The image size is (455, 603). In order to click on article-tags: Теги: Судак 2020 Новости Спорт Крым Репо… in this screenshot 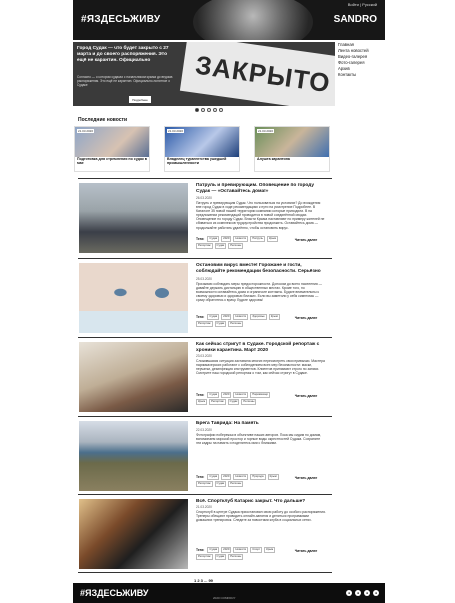, I will do `click(238, 553)`.